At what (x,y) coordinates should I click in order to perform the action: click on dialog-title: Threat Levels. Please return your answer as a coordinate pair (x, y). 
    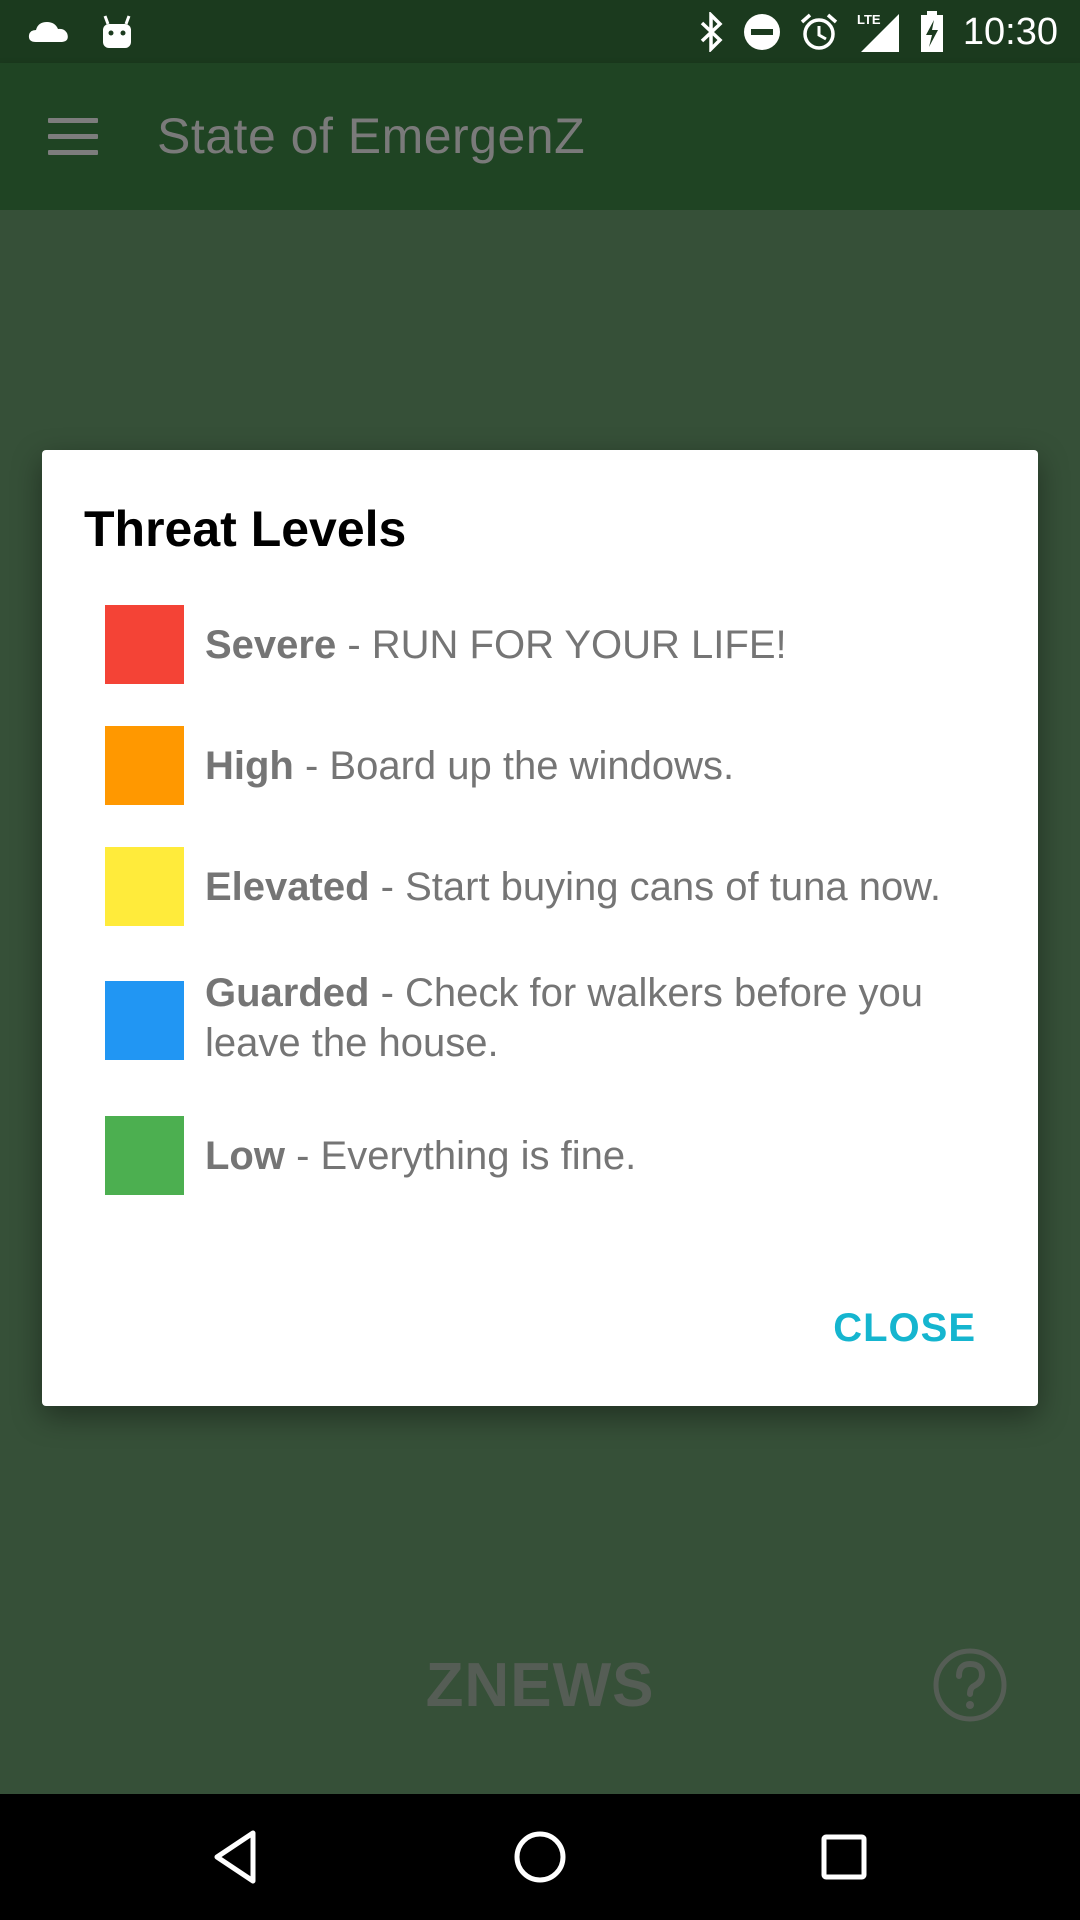
    Looking at the image, I should click on (245, 529).